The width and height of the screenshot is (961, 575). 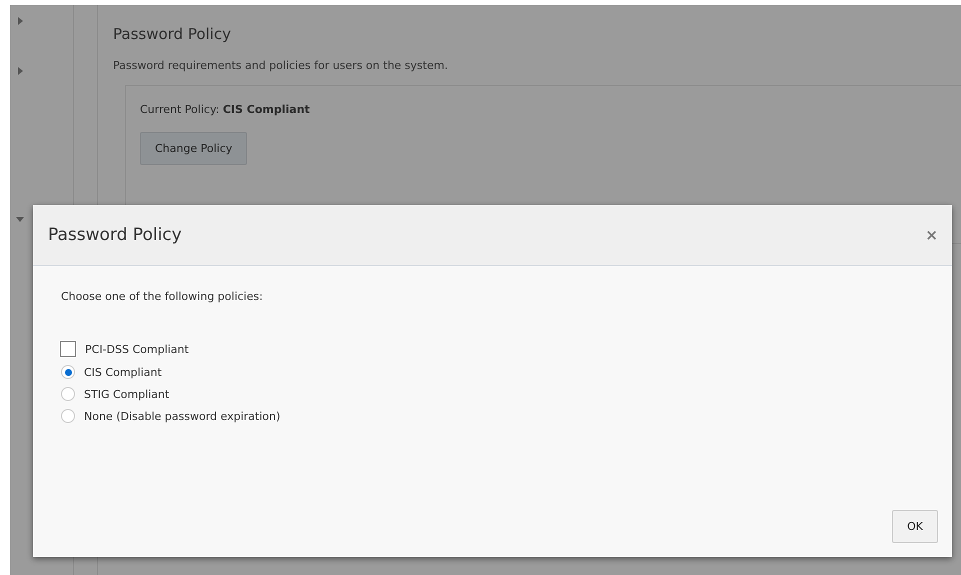 I want to click on section-title: Password Policy, so click(x=172, y=34).